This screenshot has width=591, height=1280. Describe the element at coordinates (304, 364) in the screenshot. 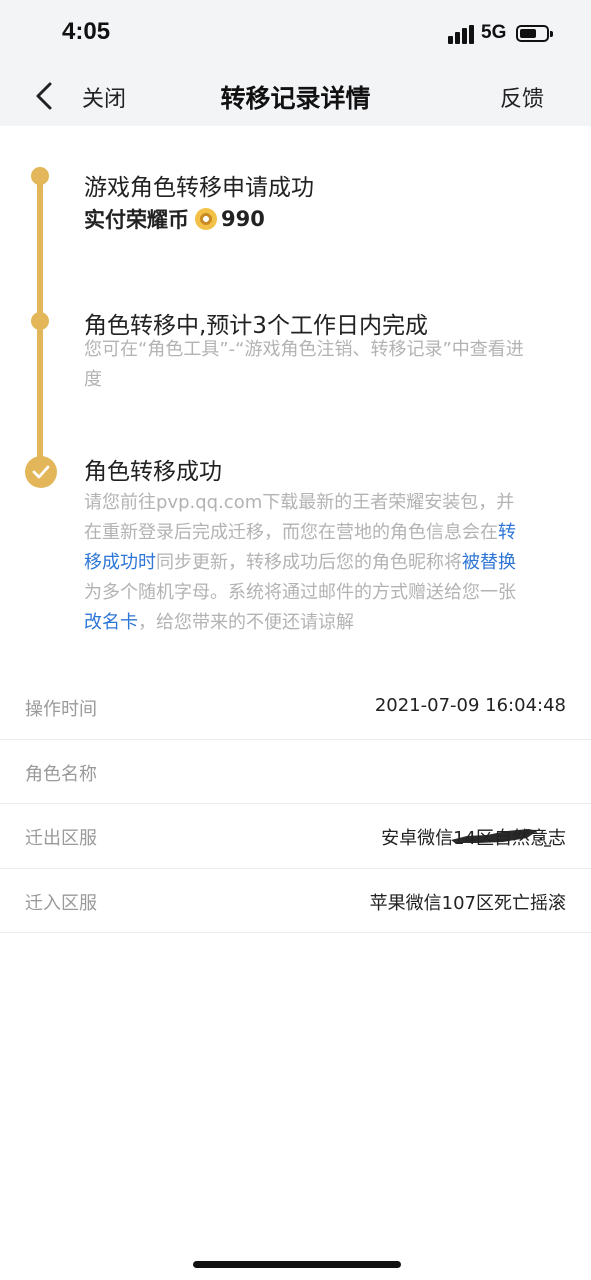

I see `step-description: 您可在“角色工具”-“游戏角色注销、转移记录”中查看进度` at that location.